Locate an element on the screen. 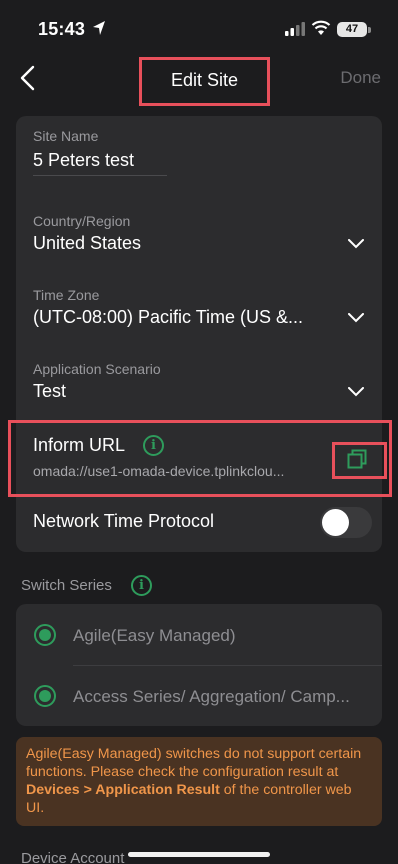  radio-access is located at coordinates (45, 696).